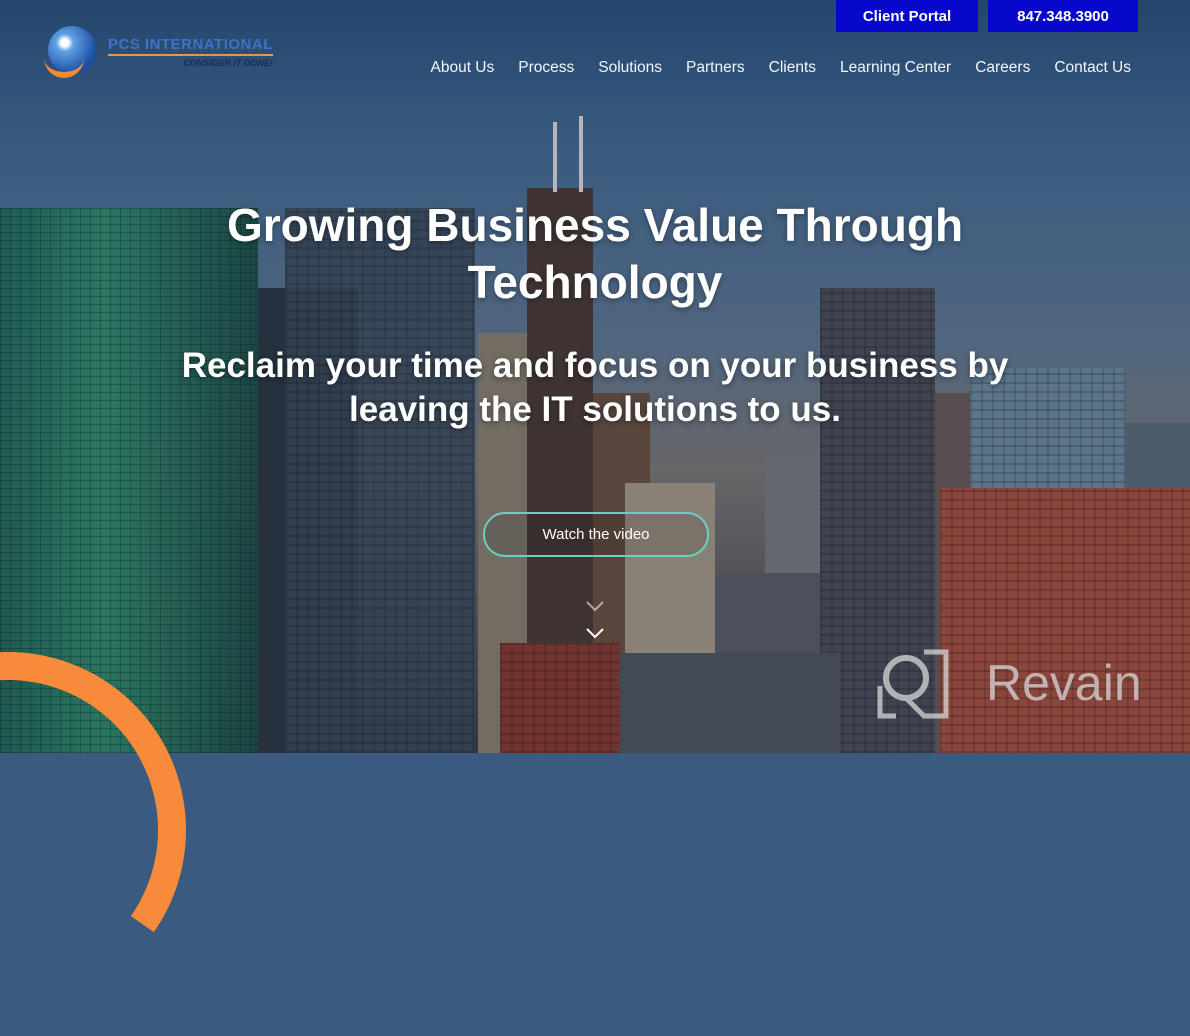  Describe the element at coordinates (463, 68) in the screenshot. I see `nav-about-us: About Us` at that location.